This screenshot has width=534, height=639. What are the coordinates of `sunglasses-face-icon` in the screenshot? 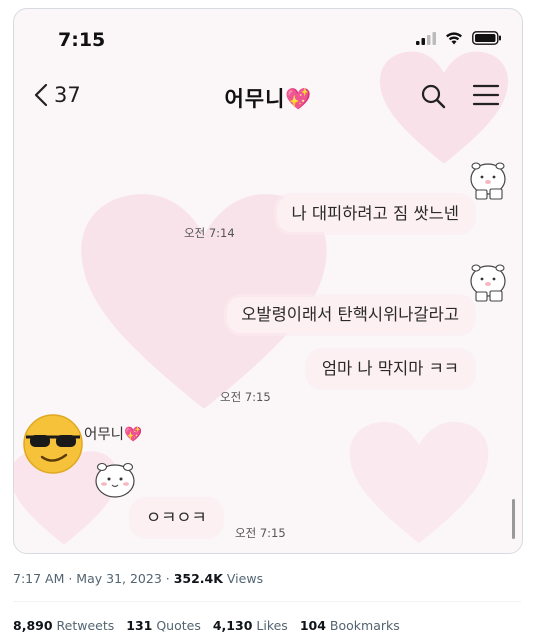 It's located at (53, 444).